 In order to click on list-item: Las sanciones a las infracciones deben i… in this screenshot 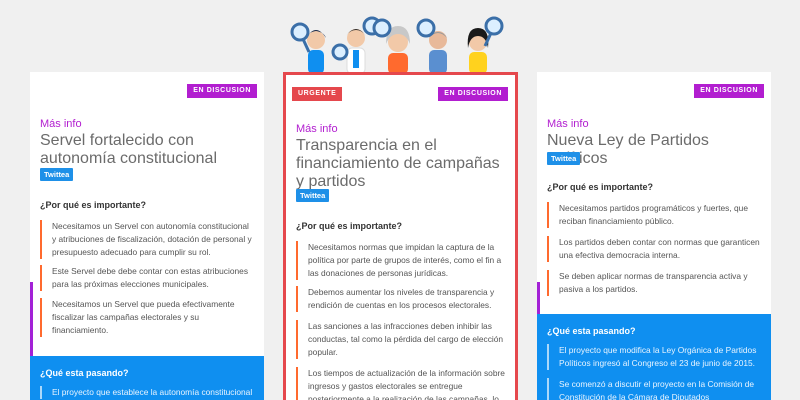, I will do `click(403, 339)`.